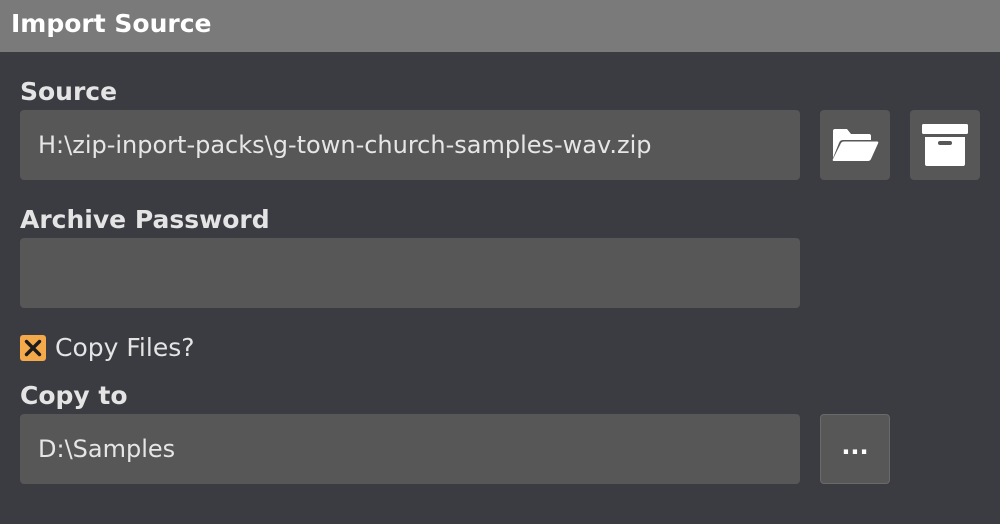  I want to click on copy-to-path-input, so click(410, 449).